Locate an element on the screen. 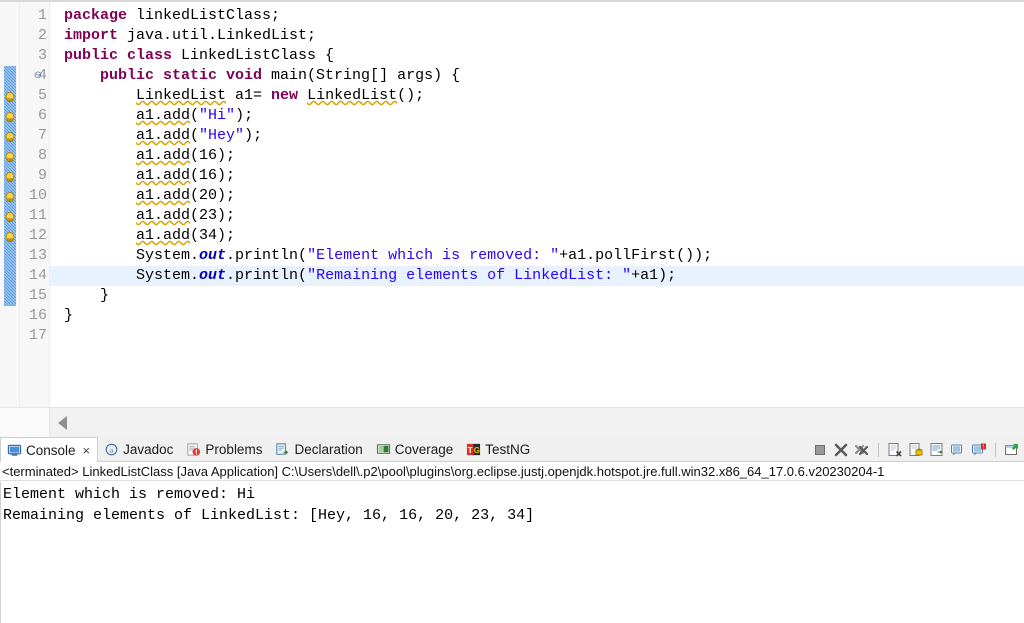 The image size is (1024, 623). code-line is located at coordinates (537, 336).